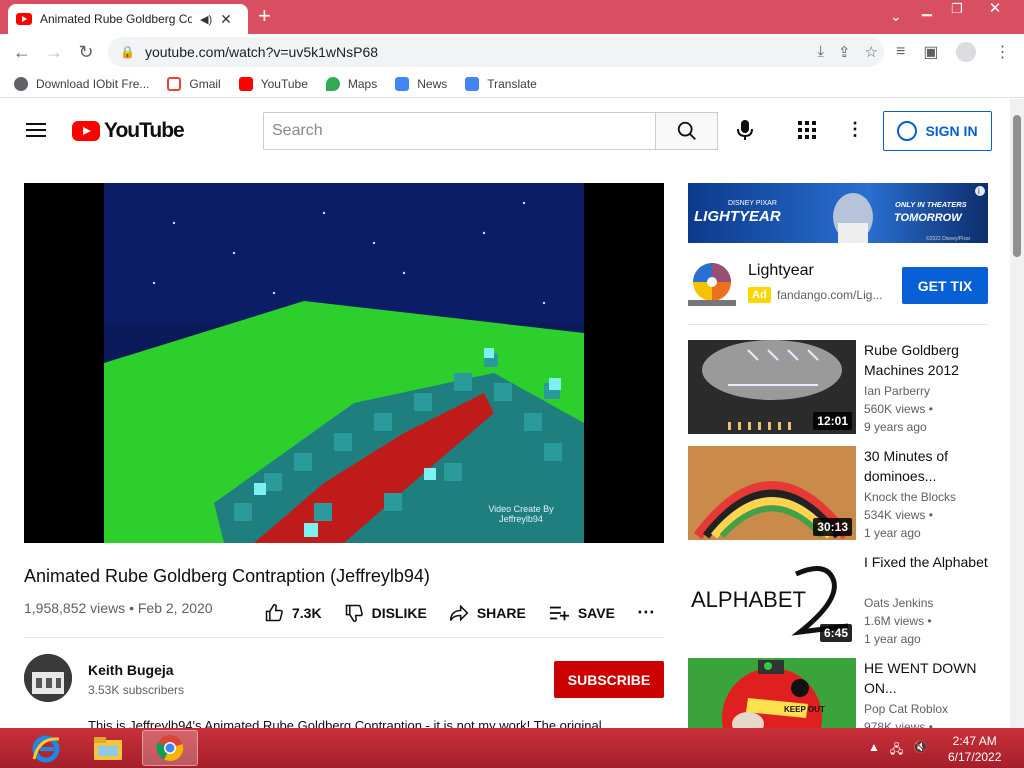 The height and width of the screenshot is (768, 1024). Describe the element at coordinates (759, 295) in the screenshot. I see `ad-badge: Ad` at that location.